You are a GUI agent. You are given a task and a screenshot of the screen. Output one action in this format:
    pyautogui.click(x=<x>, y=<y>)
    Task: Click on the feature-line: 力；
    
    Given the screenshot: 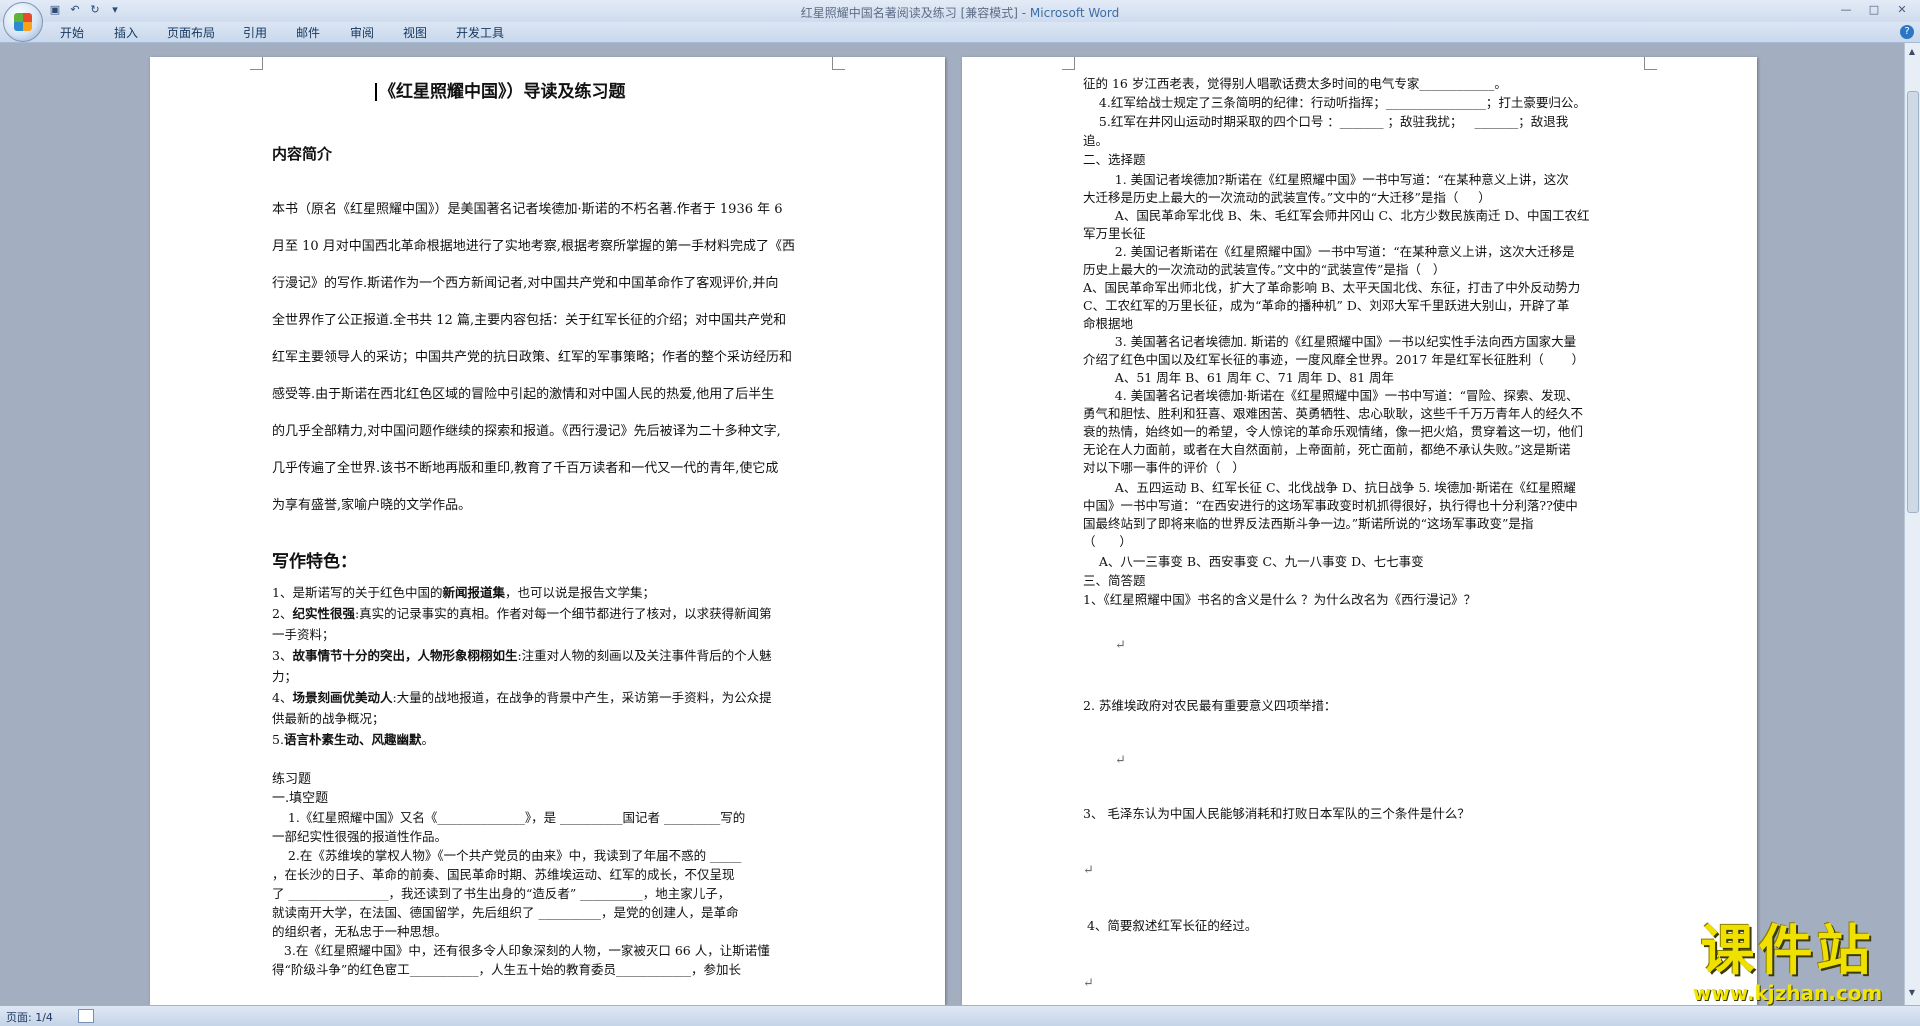 What is the action you would take?
    pyautogui.click(x=284, y=677)
    